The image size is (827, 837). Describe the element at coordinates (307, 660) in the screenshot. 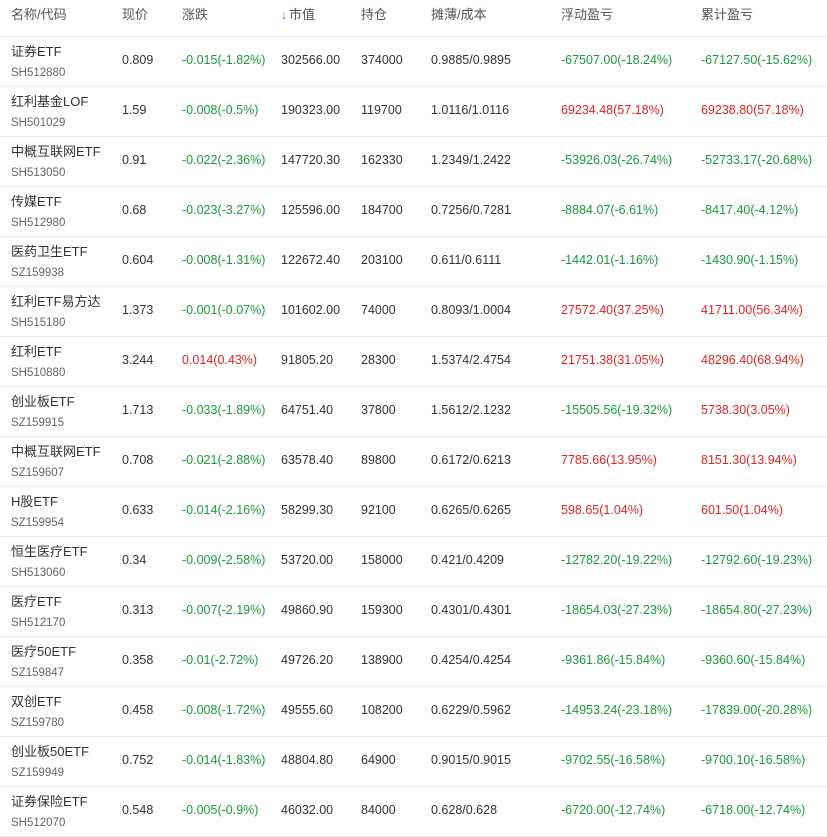

I see `market-value-cell: 49726.20` at that location.